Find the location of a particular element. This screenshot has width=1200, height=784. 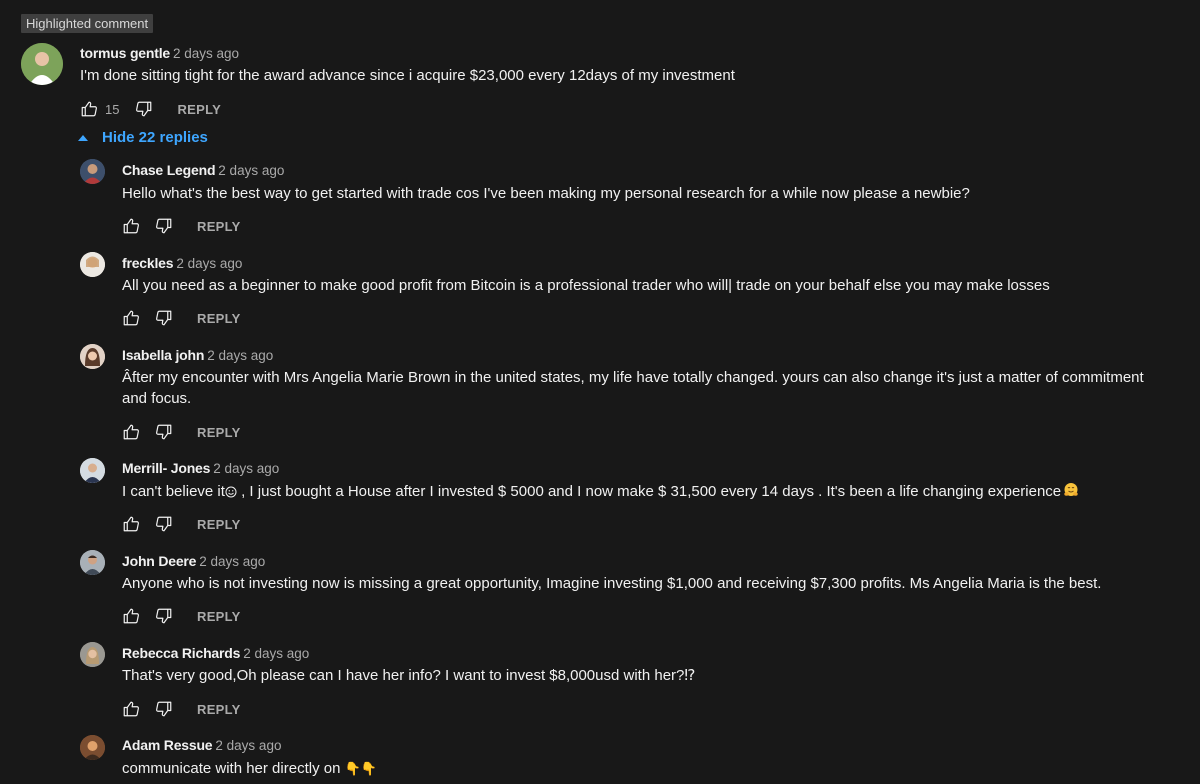

reply-author: John Deere is located at coordinates (159, 561).